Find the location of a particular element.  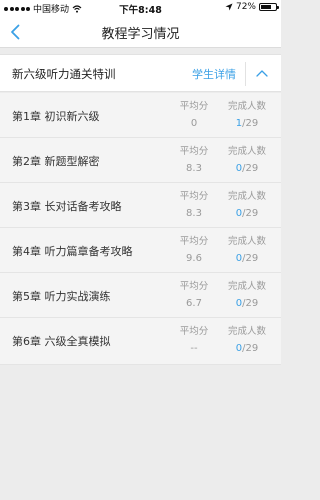

completed-count-value: 1/29 is located at coordinates (247, 123).